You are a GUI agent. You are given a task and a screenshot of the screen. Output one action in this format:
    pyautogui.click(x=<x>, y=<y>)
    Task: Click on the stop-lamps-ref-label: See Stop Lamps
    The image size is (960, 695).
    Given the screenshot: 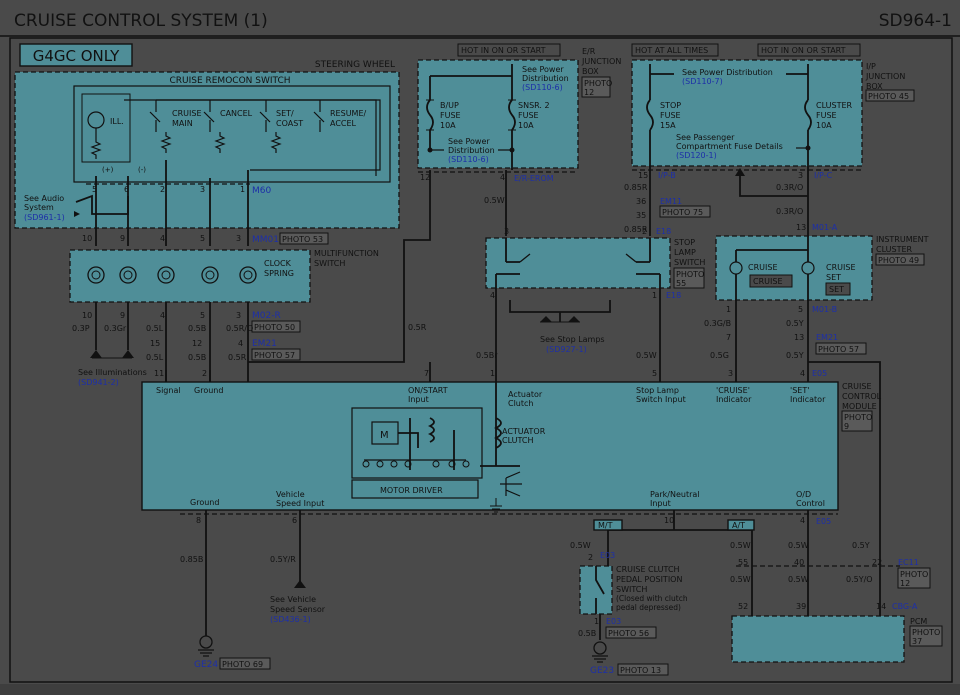 What is the action you would take?
    pyautogui.click(x=572, y=339)
    